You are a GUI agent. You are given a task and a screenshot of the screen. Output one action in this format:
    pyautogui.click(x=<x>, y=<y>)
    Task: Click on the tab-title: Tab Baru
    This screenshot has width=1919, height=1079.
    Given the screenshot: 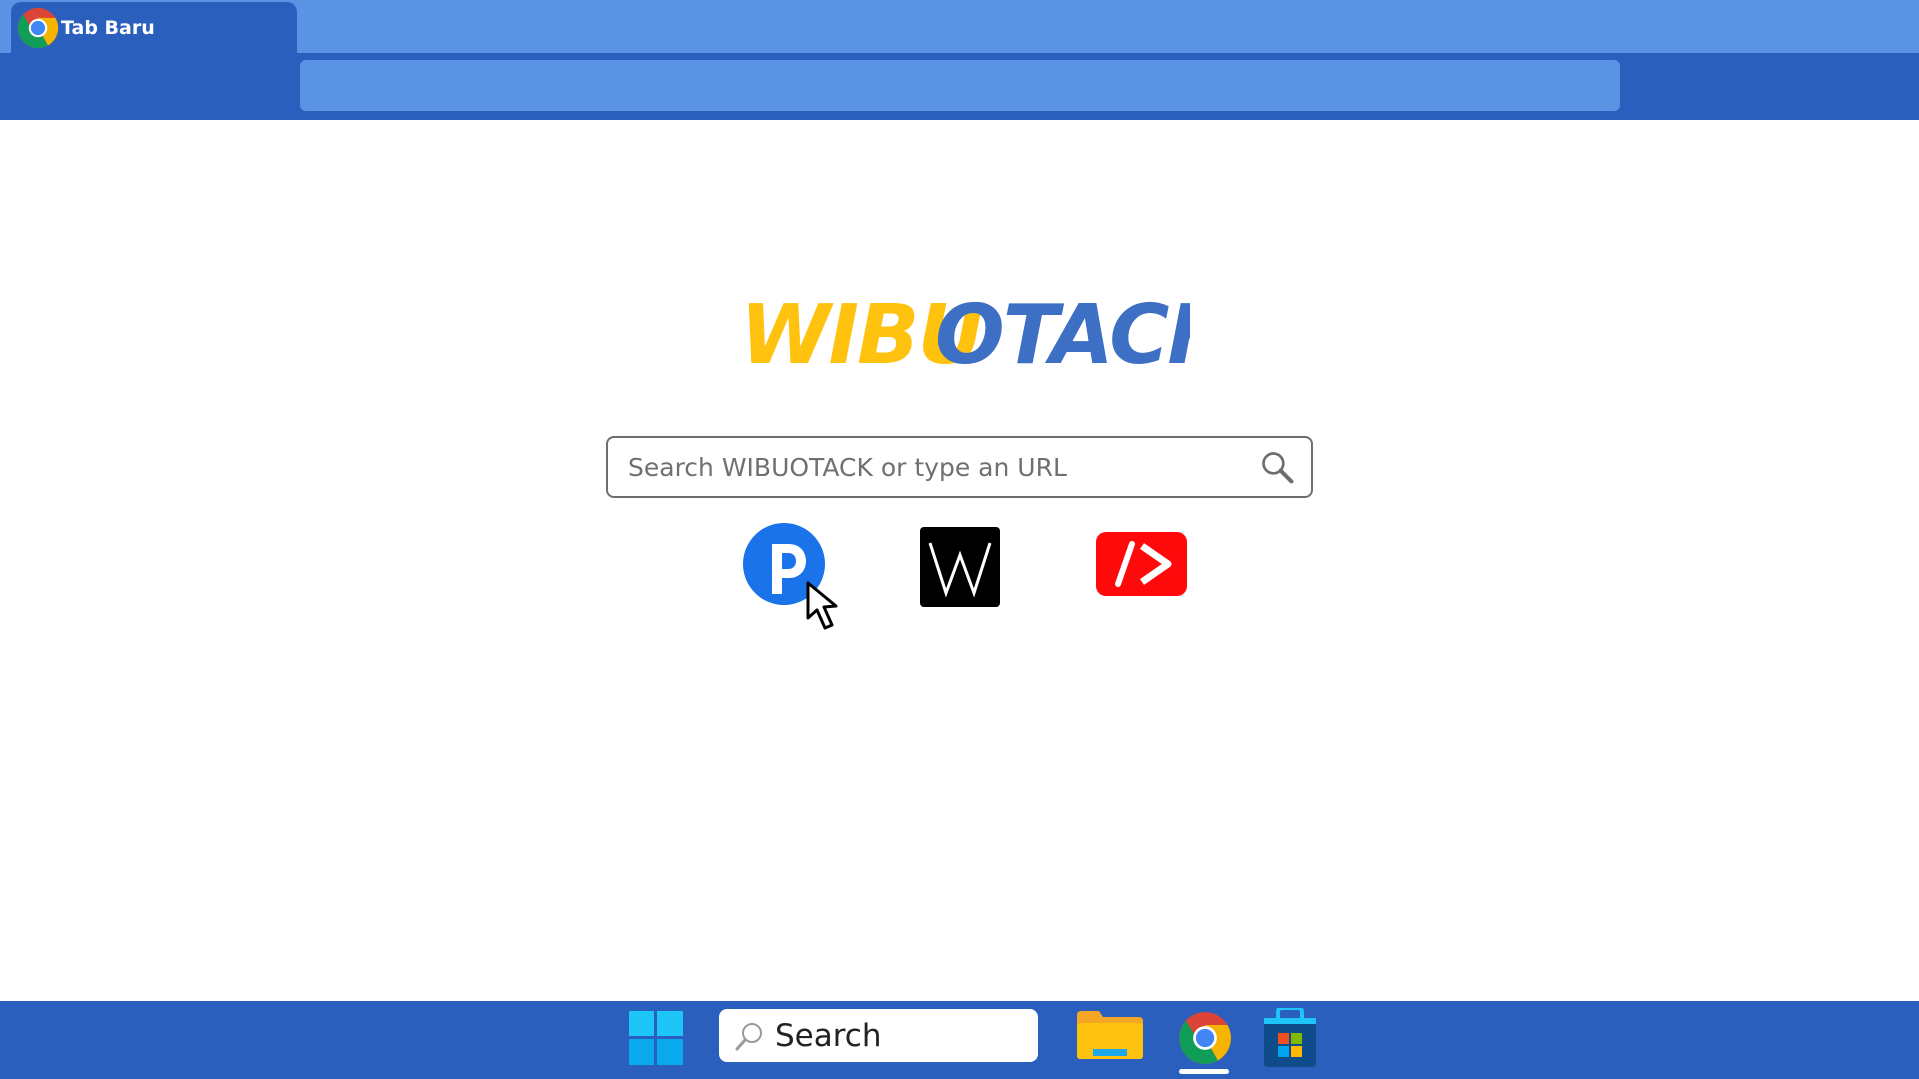 What is the action you would take?
    pyautogui.click(x=108, y=27)
    